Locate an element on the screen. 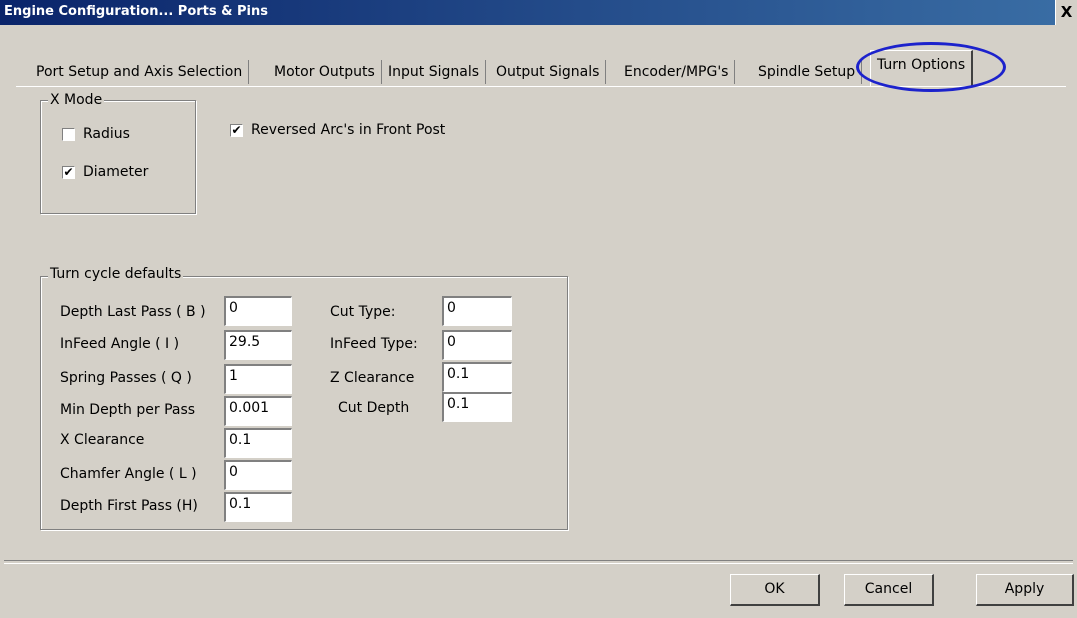 This screenshot has width=1077, height=618. bottom-separator is located at coordinates (538, 562).